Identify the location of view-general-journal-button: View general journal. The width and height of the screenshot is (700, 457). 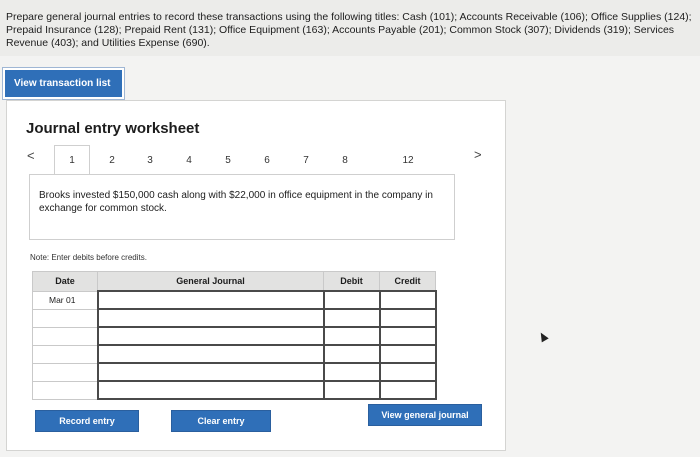
(425, 415).